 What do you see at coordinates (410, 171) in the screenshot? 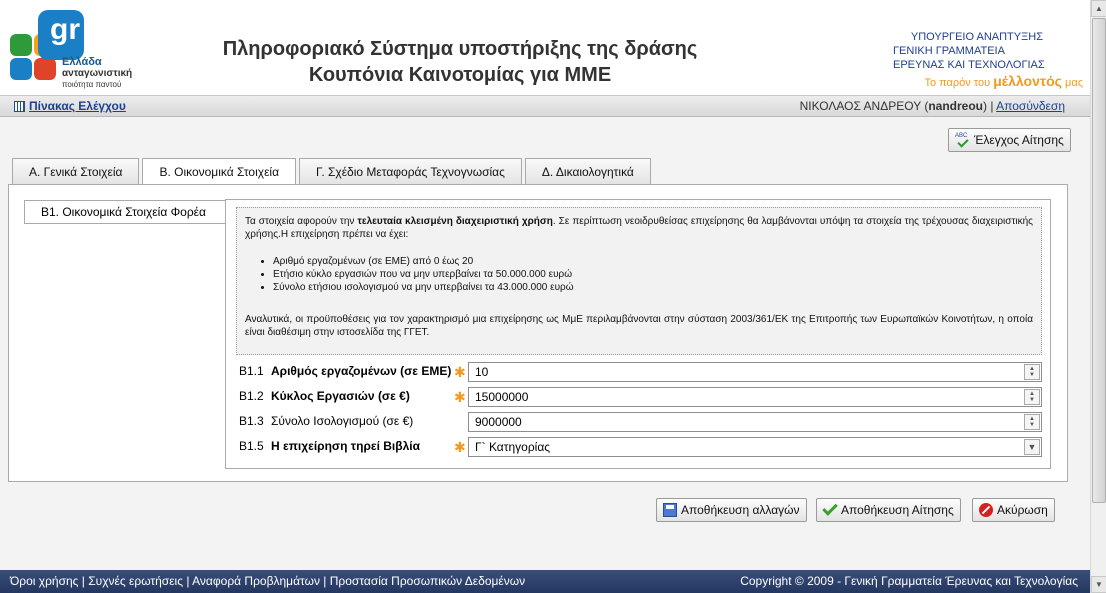
I see `tab-transfer-plan: Γ. Σχέδιο Μεταφοράς Τεχνογνωσίας` at bounding box center [410, 171].